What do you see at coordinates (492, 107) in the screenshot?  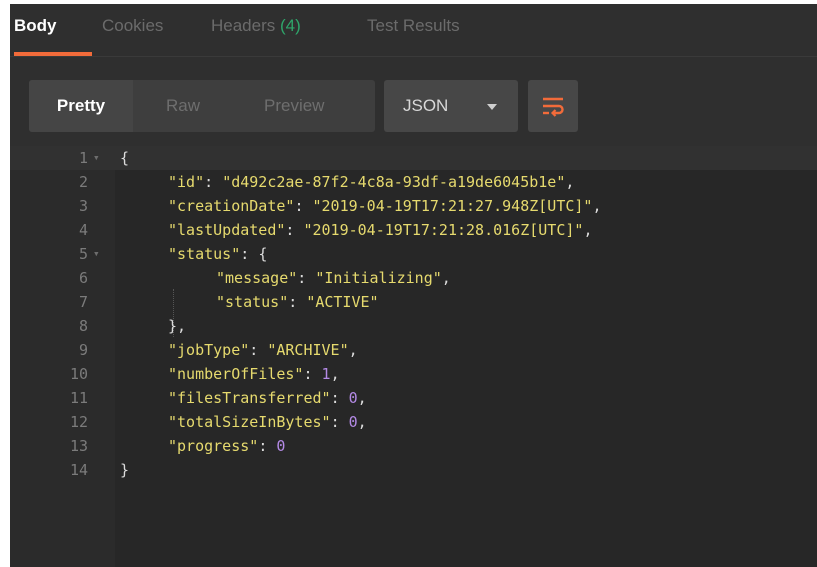 I see `caret-down-icon` at bounding box center [492, 107].